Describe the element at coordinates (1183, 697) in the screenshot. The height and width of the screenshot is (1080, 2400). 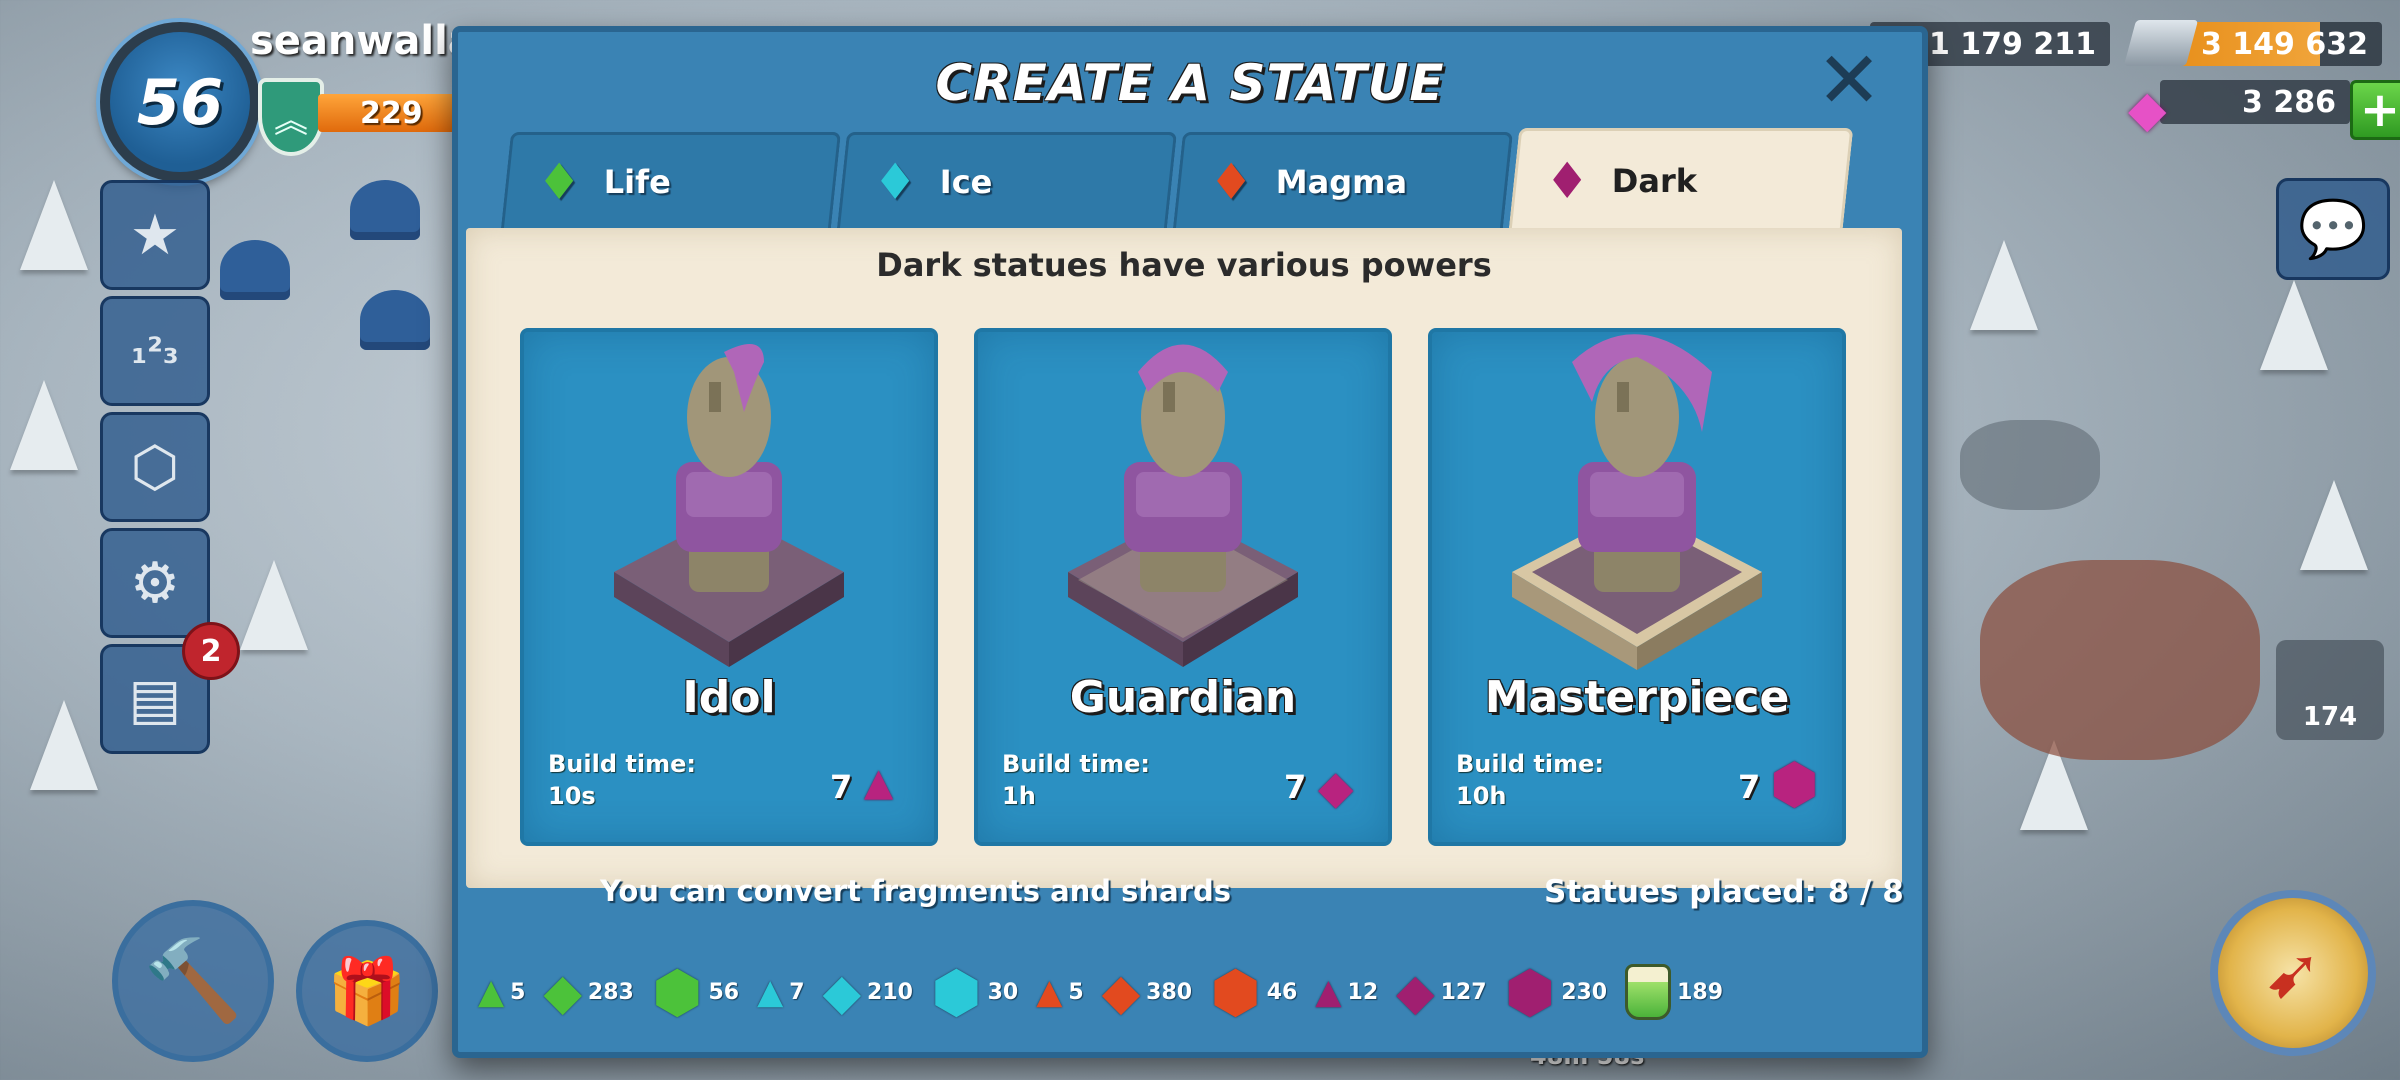
I see `statue-name: Guardian` at that location.